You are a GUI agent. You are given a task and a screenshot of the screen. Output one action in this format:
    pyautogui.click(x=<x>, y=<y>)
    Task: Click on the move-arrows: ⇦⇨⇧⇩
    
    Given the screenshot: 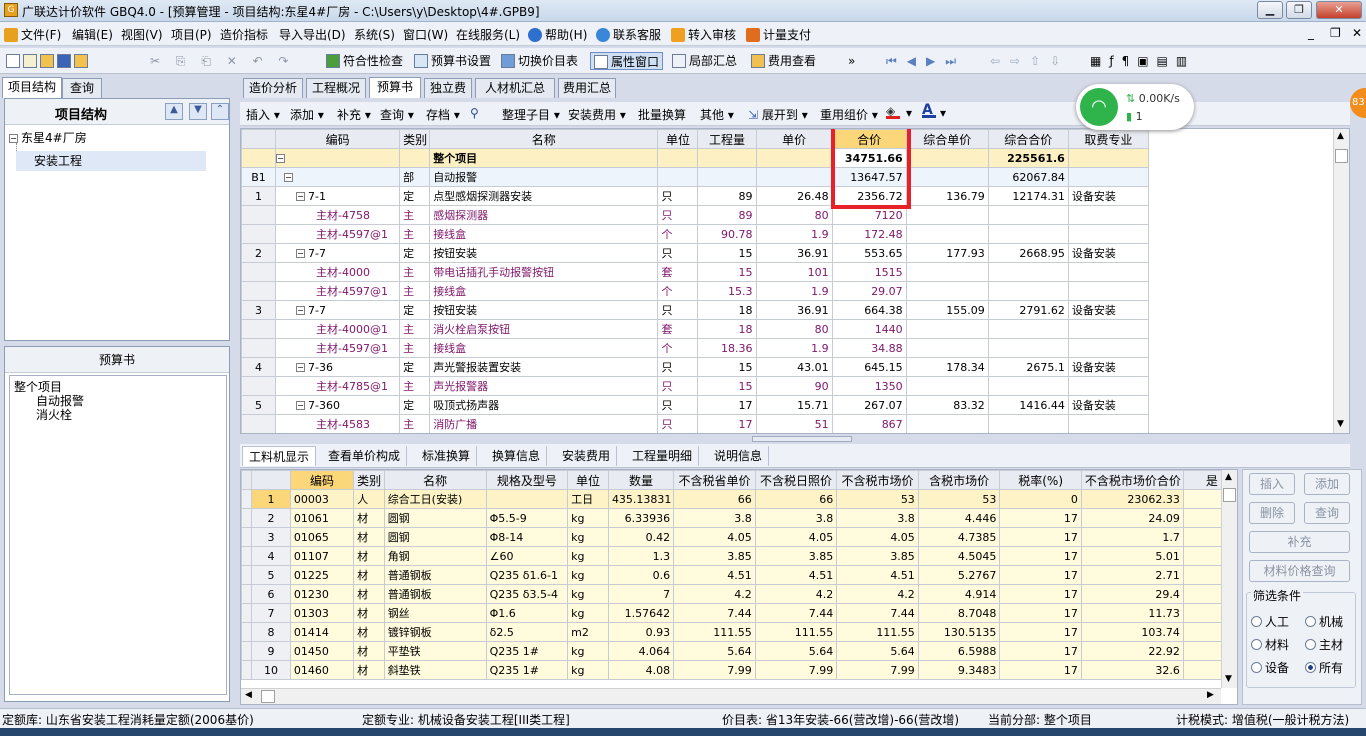 What is the action you would take?
    pyautogui.click(x=1030, y=61)
    